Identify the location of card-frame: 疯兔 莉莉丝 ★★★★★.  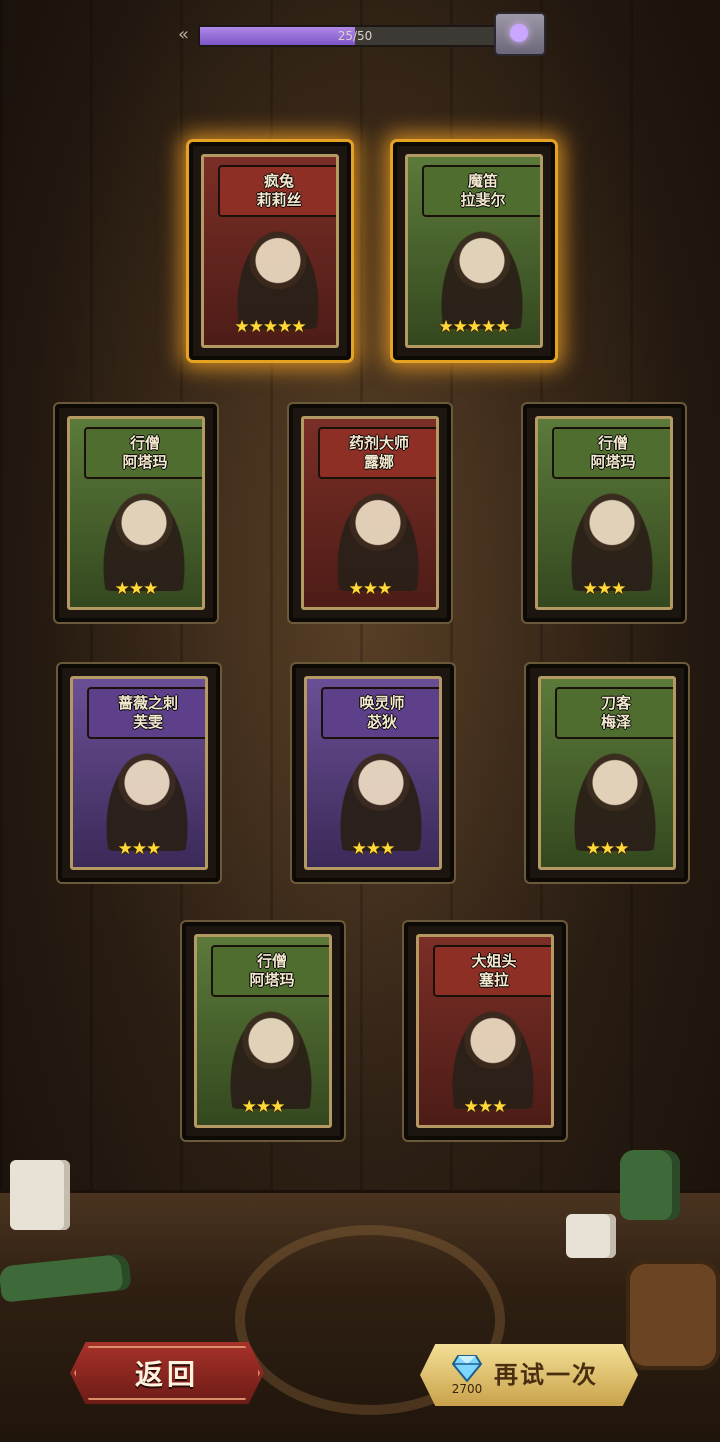
(270, 251).